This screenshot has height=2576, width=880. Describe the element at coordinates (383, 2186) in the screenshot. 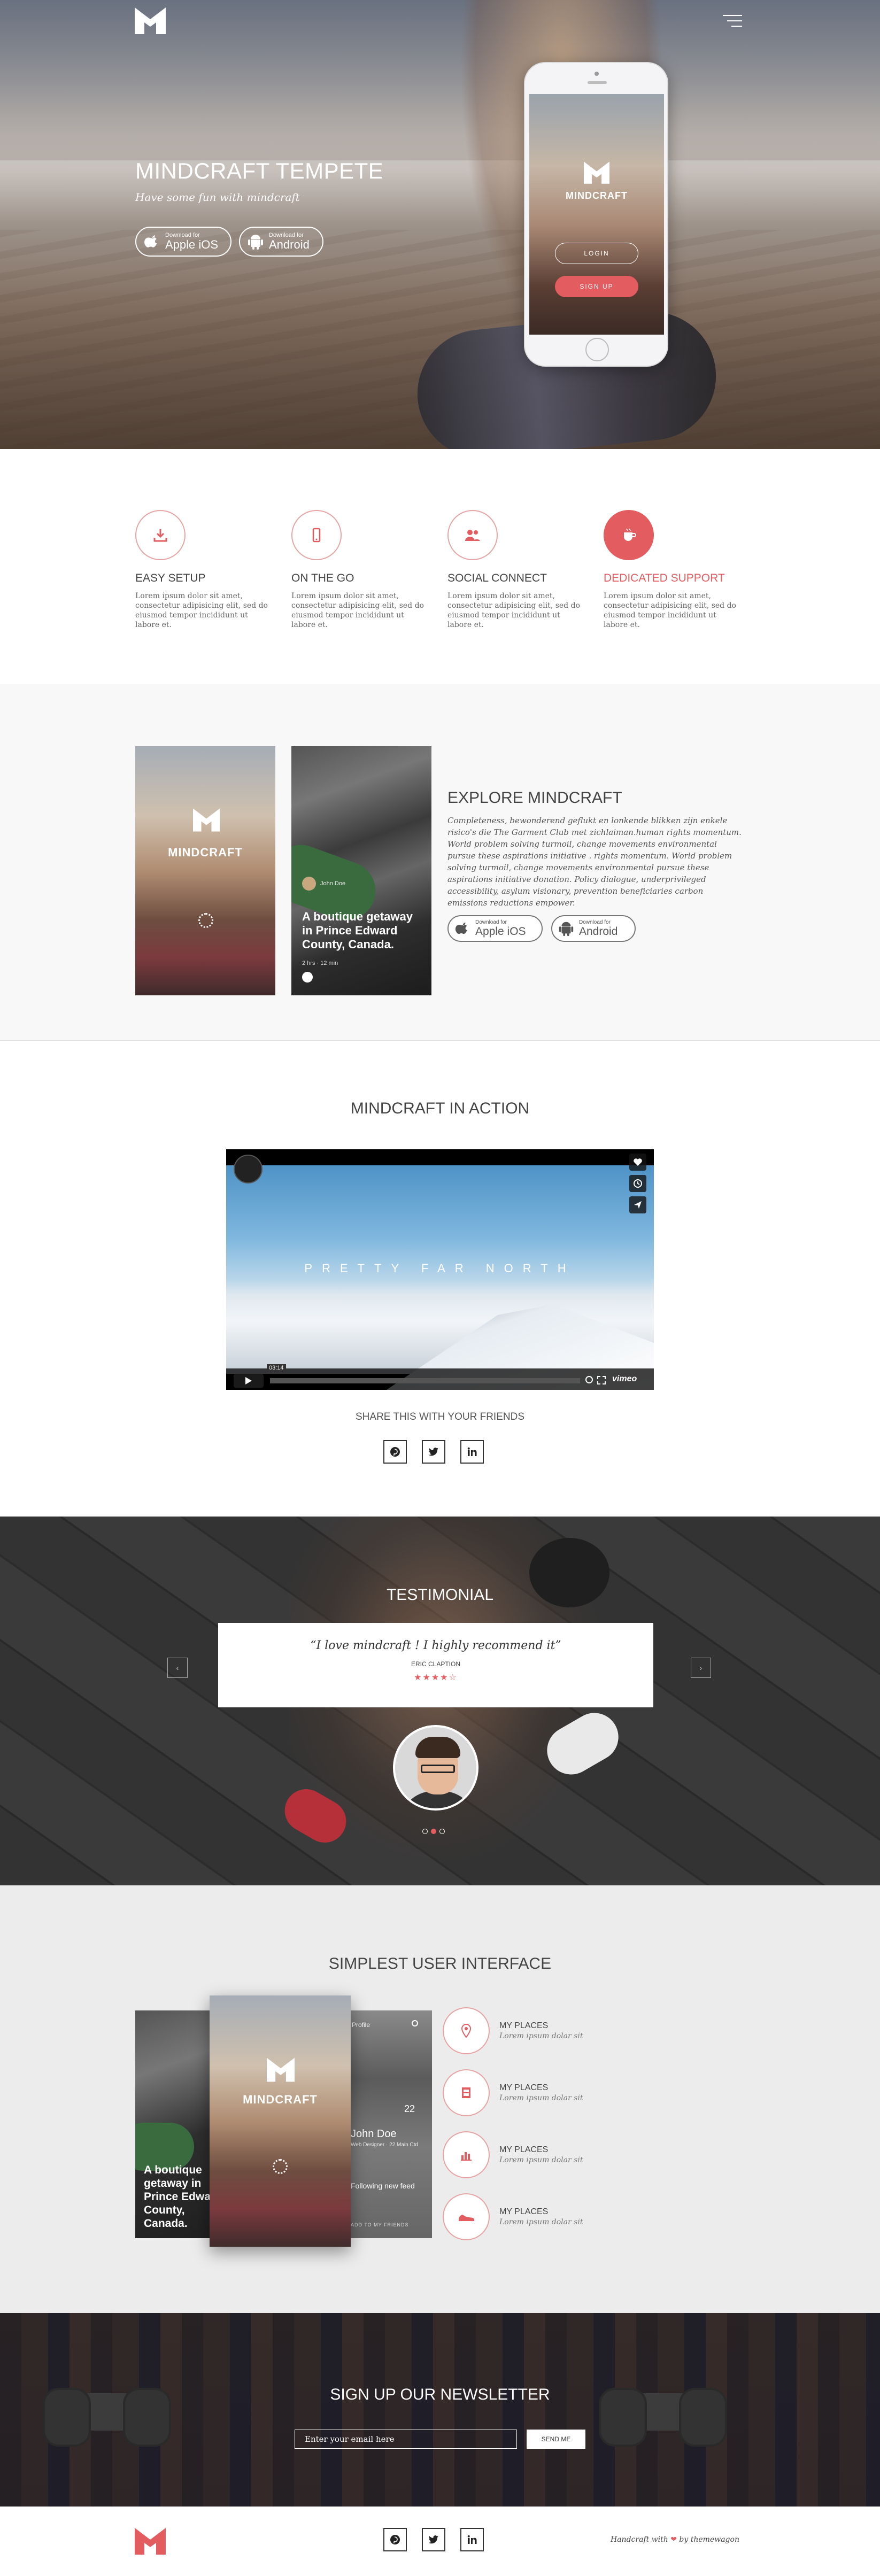

I see `ui-profile-feed: Following new feed` at that location.